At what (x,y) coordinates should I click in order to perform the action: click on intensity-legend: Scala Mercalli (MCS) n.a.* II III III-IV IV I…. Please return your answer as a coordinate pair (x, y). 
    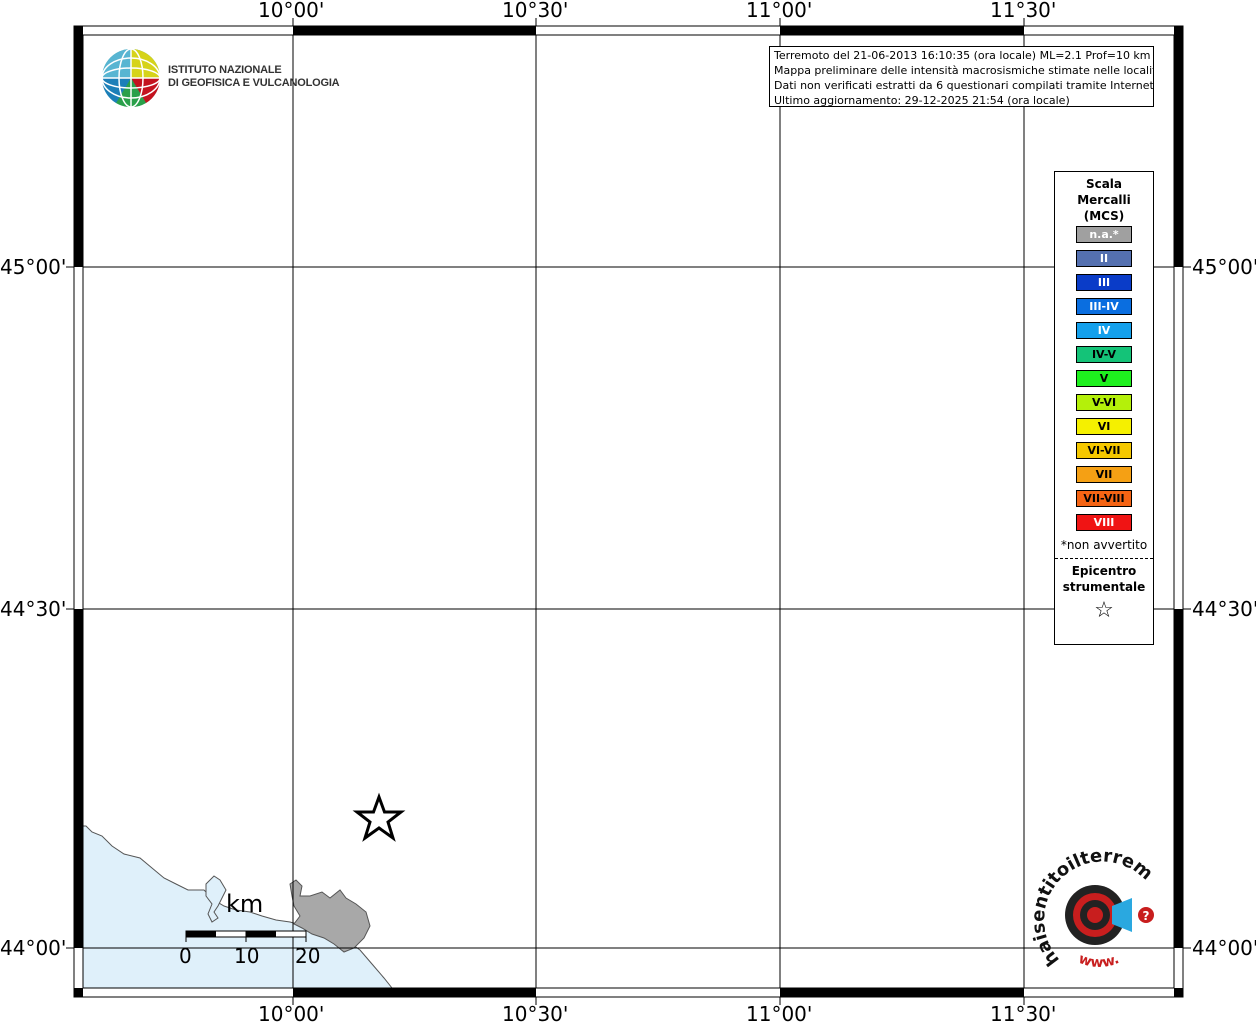
    Looking at the image, I should click on (1104, 408).